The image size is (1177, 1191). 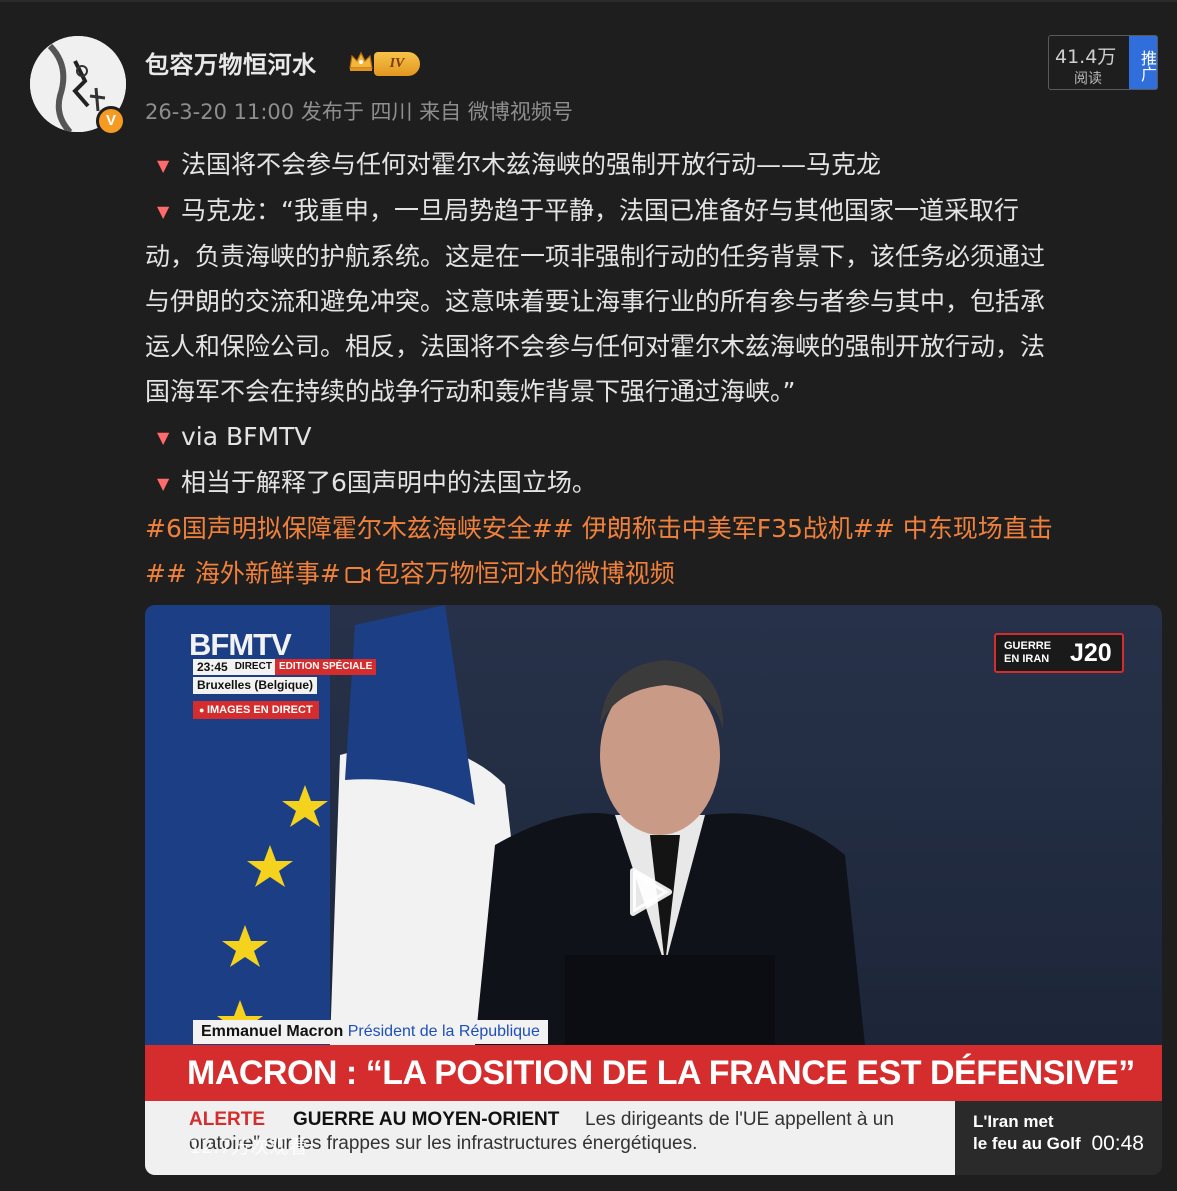 I want to click on video-camera-icon, so click(x=357, y=575).